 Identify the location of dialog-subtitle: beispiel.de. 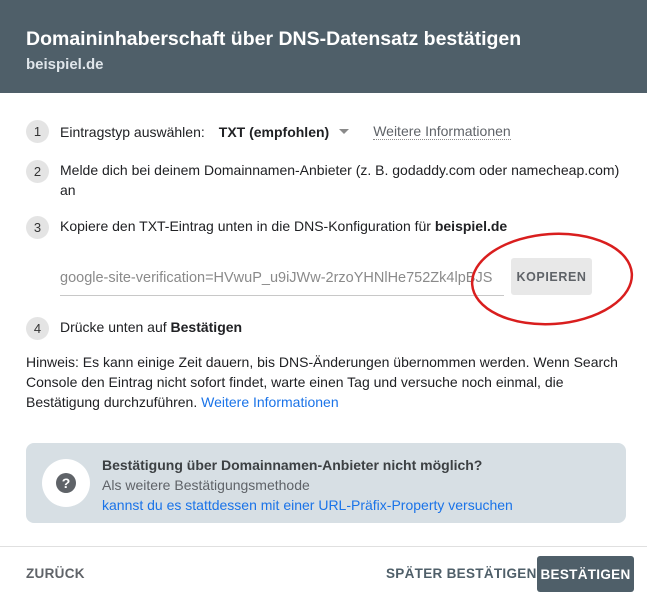
(65, 64).